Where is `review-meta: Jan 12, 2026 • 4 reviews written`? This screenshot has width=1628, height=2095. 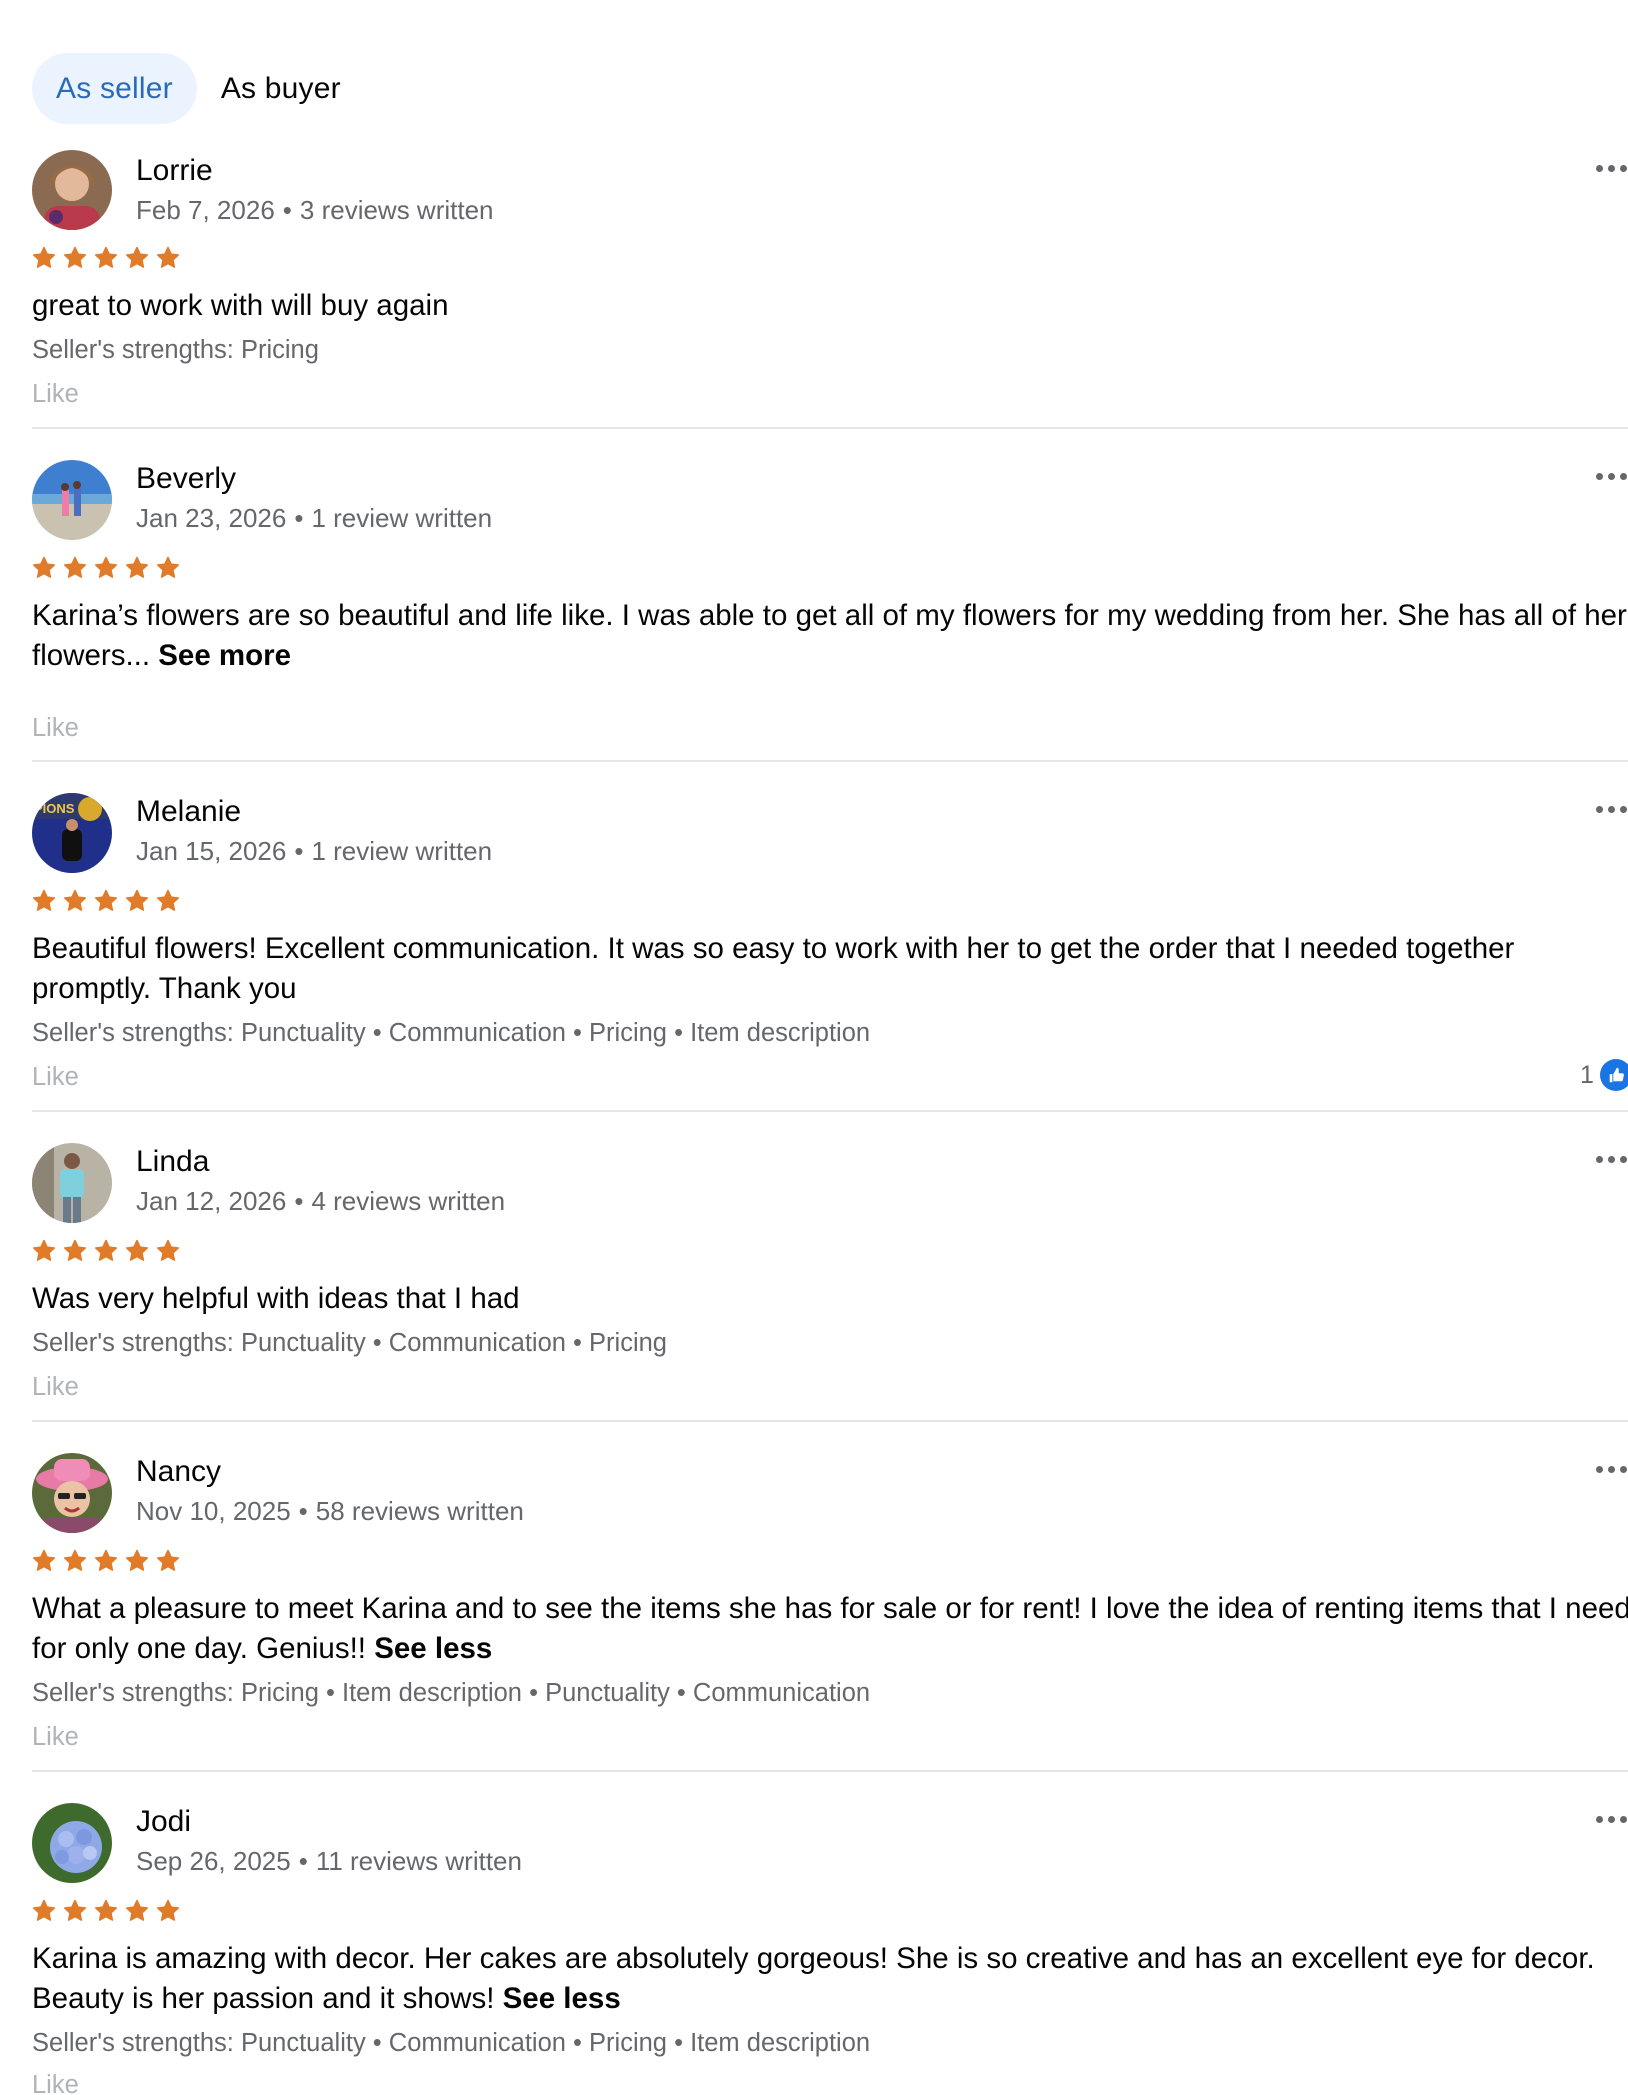
review-meta: Jan 12, 2026 • 4 reviews written is located at coordinates (320, 1201).